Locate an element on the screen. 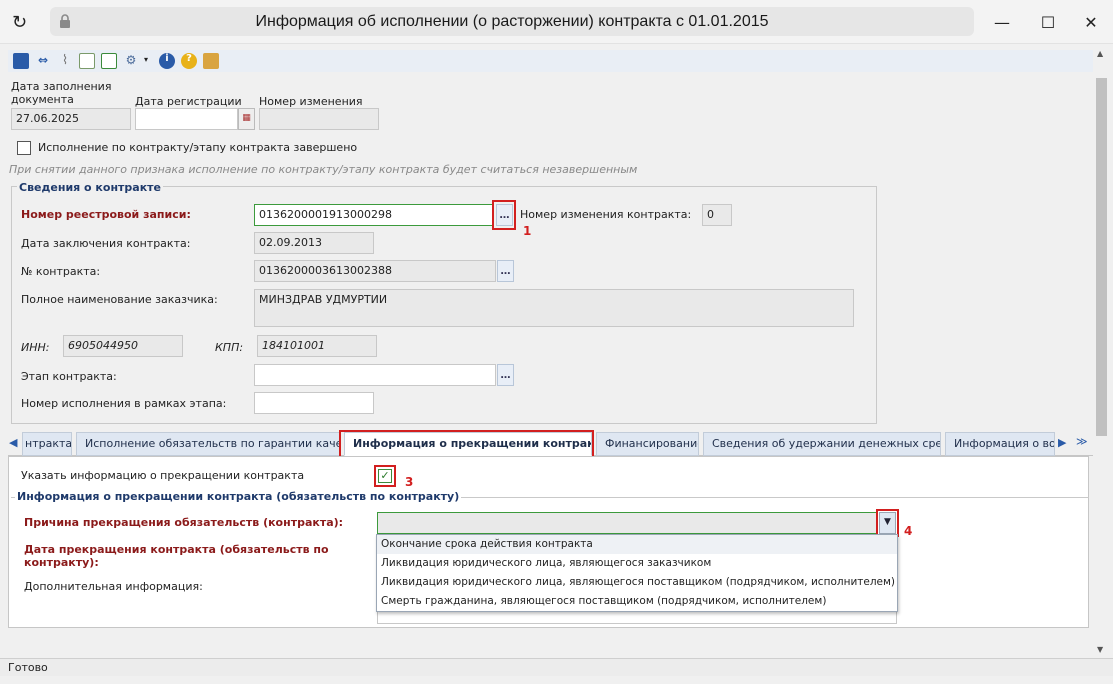  stage-field is located at coordinates (375, 375).